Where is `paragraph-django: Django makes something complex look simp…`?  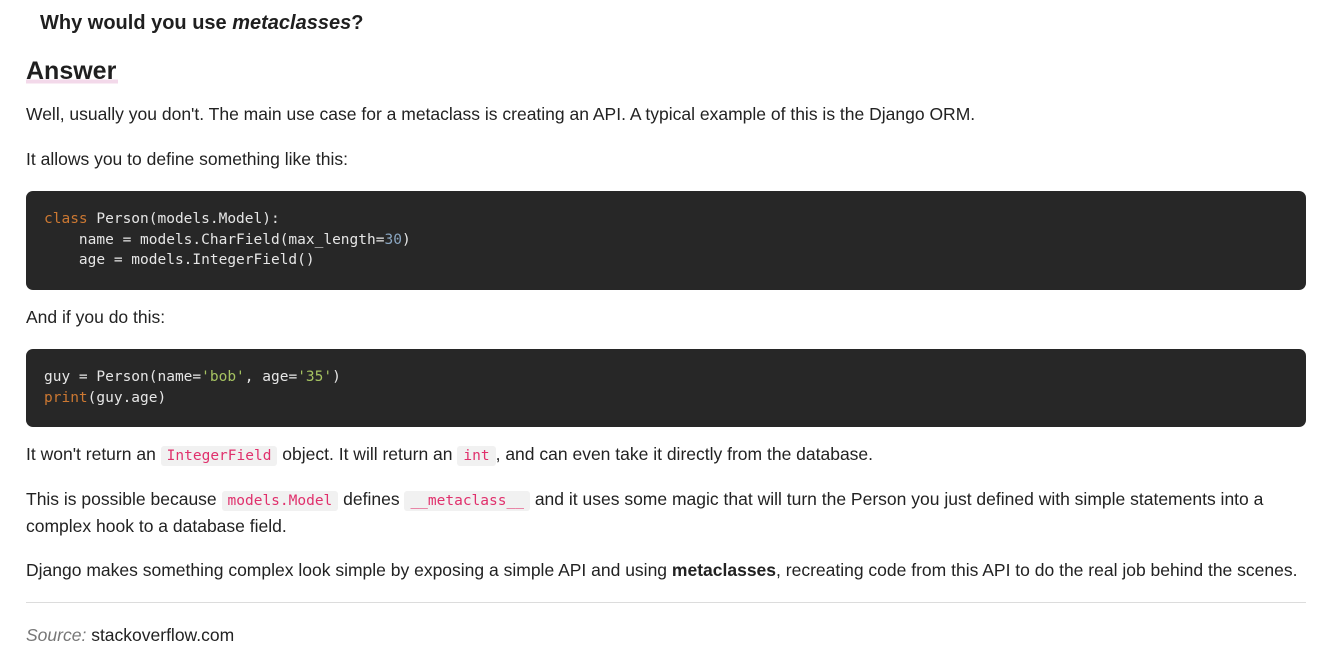 paragraph-django: Django makes something complex look simp… is located at coordinates (661, 570).